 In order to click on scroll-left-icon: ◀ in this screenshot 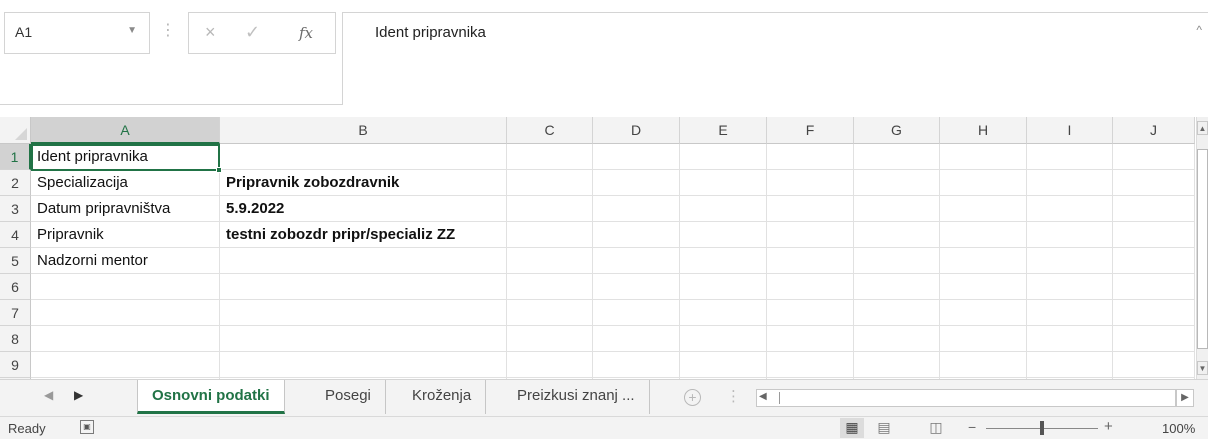, I will do `click(763, 396)`.